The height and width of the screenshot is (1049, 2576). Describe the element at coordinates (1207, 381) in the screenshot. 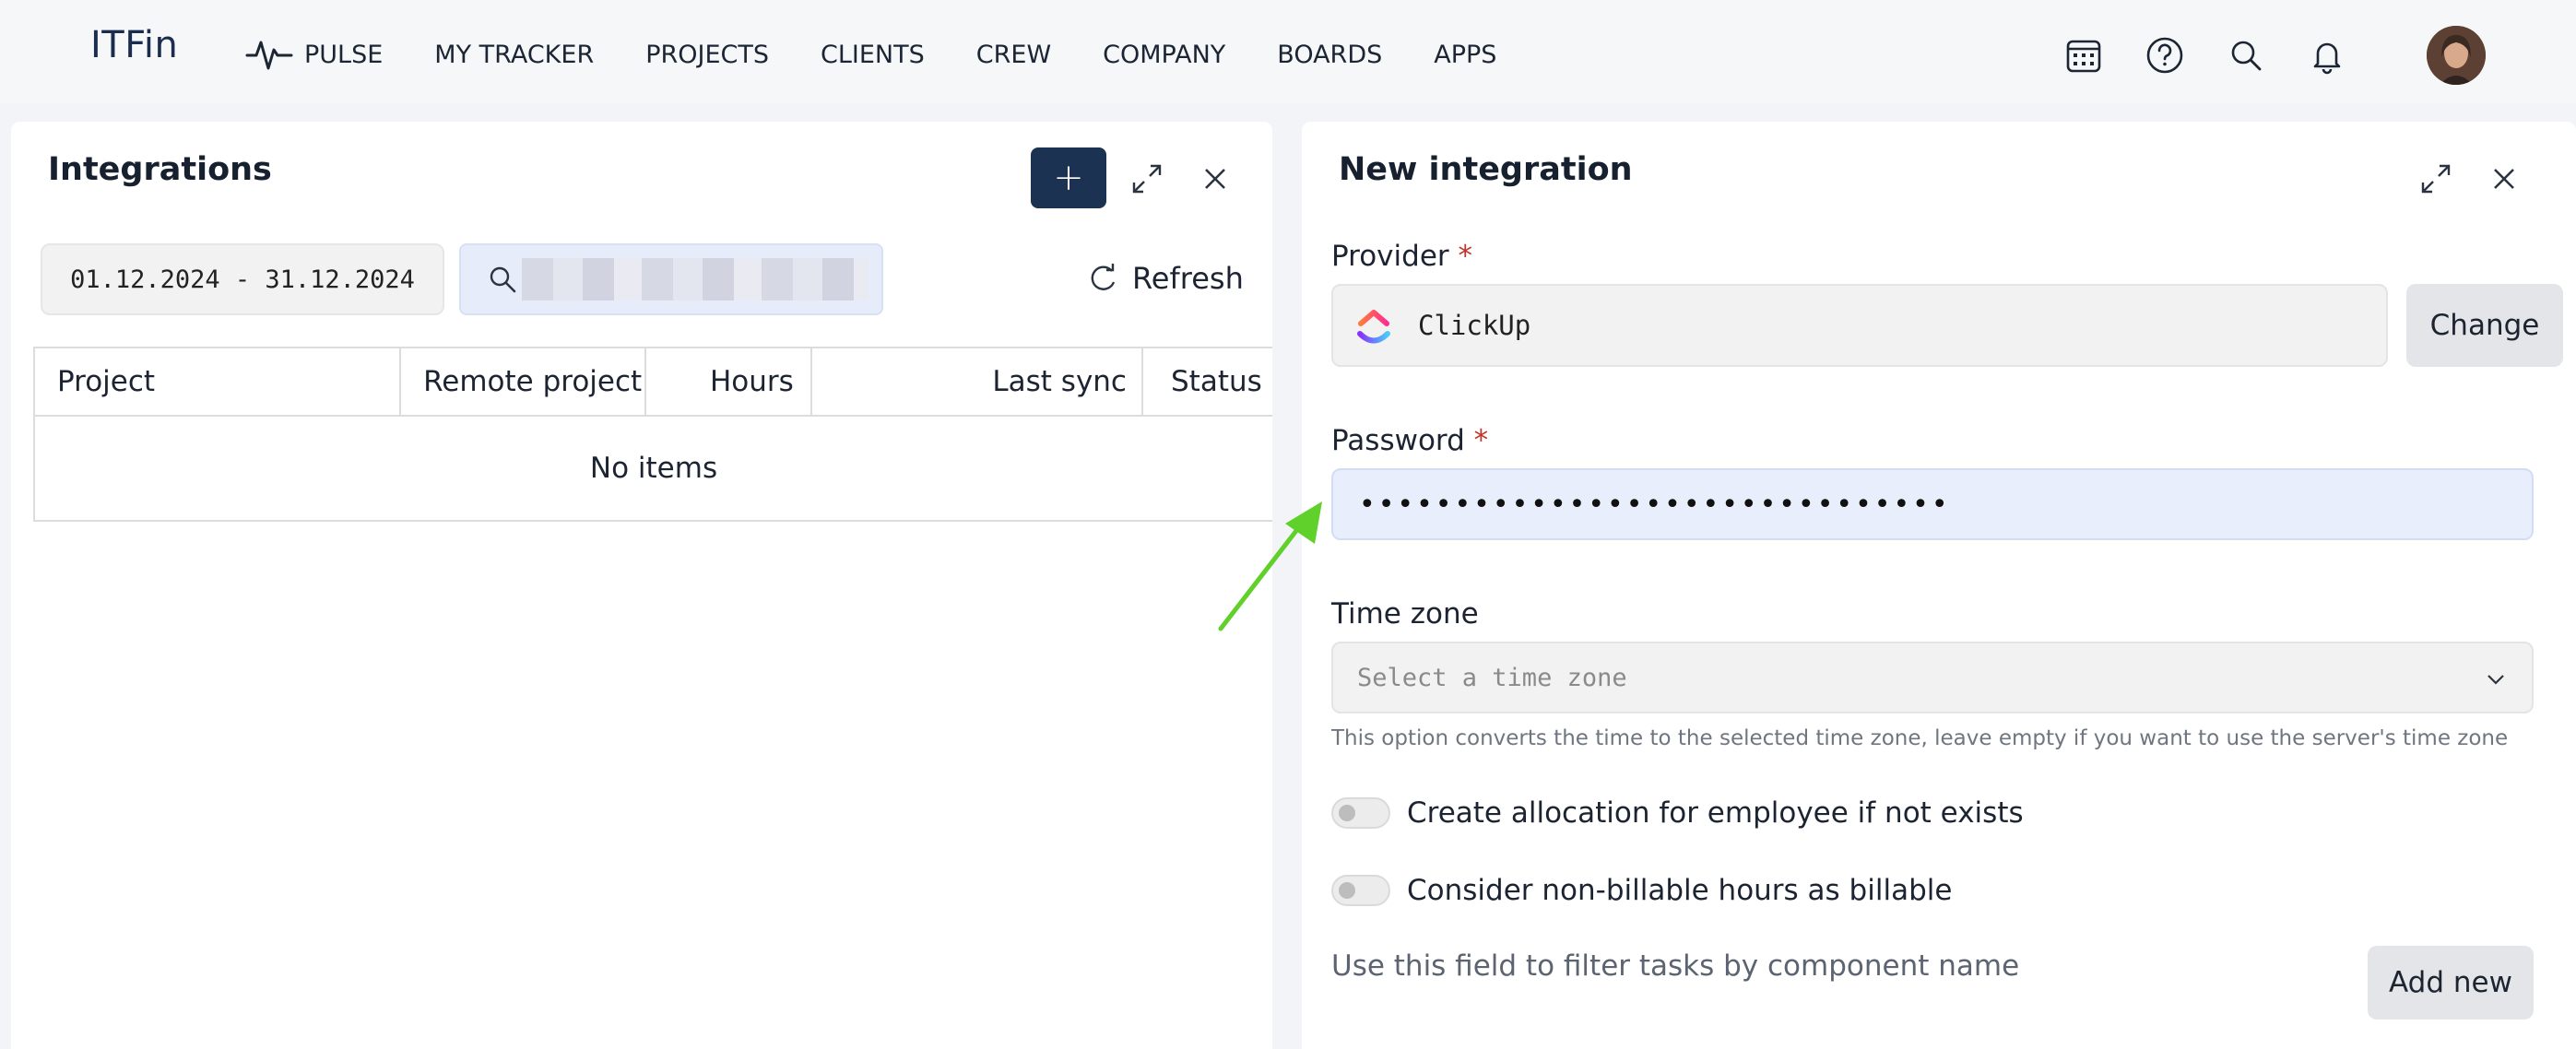

I see `column-header-status: Status` at that location.